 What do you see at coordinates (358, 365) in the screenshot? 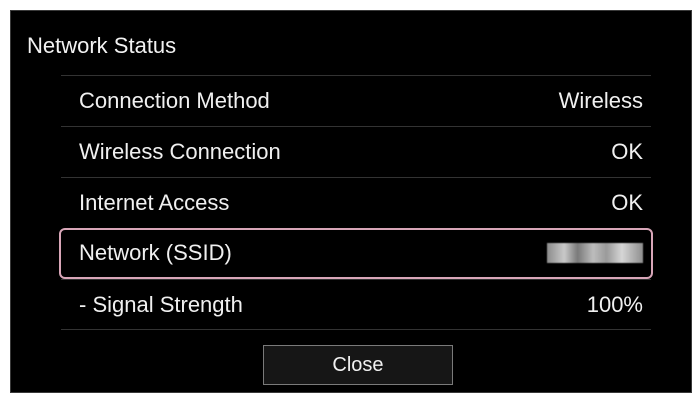
I see `close-button: Close` at bounding box center [358, 365].